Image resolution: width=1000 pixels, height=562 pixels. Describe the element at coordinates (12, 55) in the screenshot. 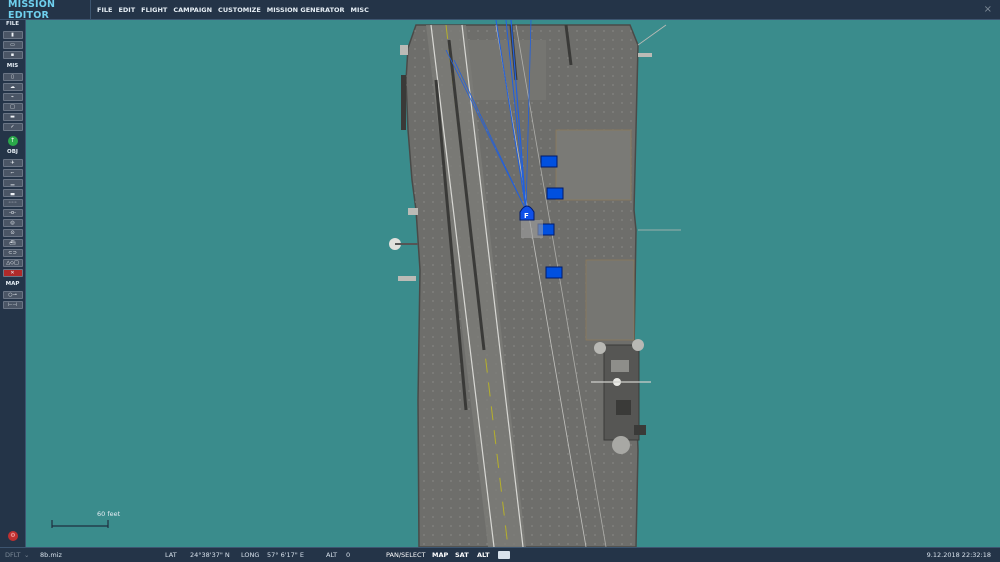

I see `save-disk-icon: ▪` at that location.